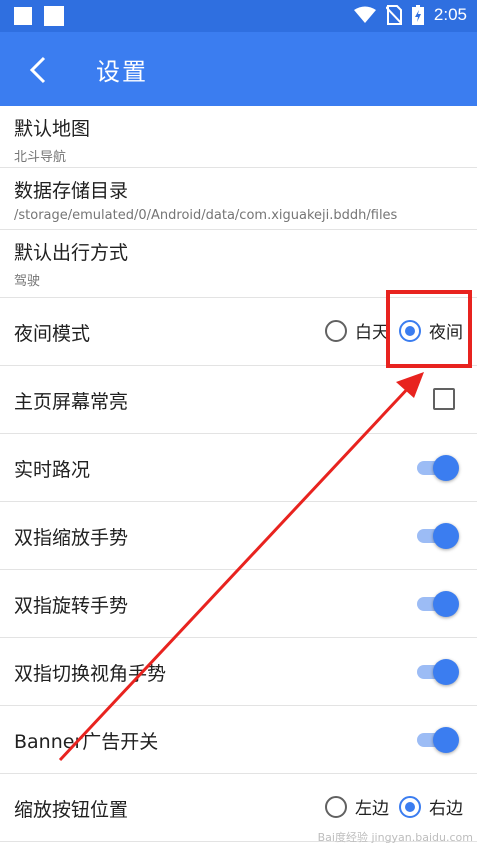 This screenshot has width=477, height=848. Describe the element at coordinates (393, 15) in the screenshot. I see `no-sim-icon` at that location.